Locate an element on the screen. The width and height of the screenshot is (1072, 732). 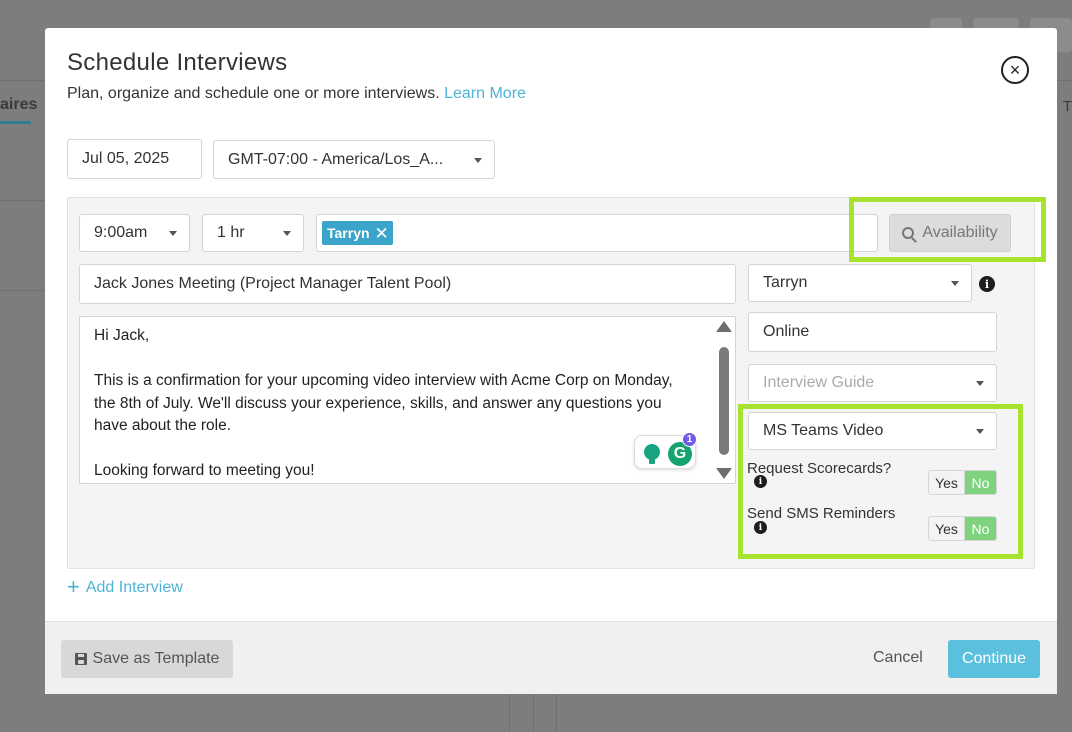
save-icon is located at coordinates (80, 659).